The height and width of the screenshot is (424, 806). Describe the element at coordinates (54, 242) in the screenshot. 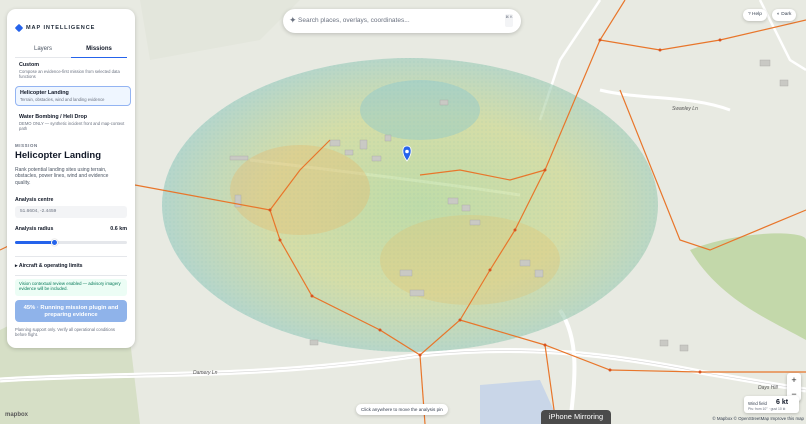

I see `slider-thumb` at that location.